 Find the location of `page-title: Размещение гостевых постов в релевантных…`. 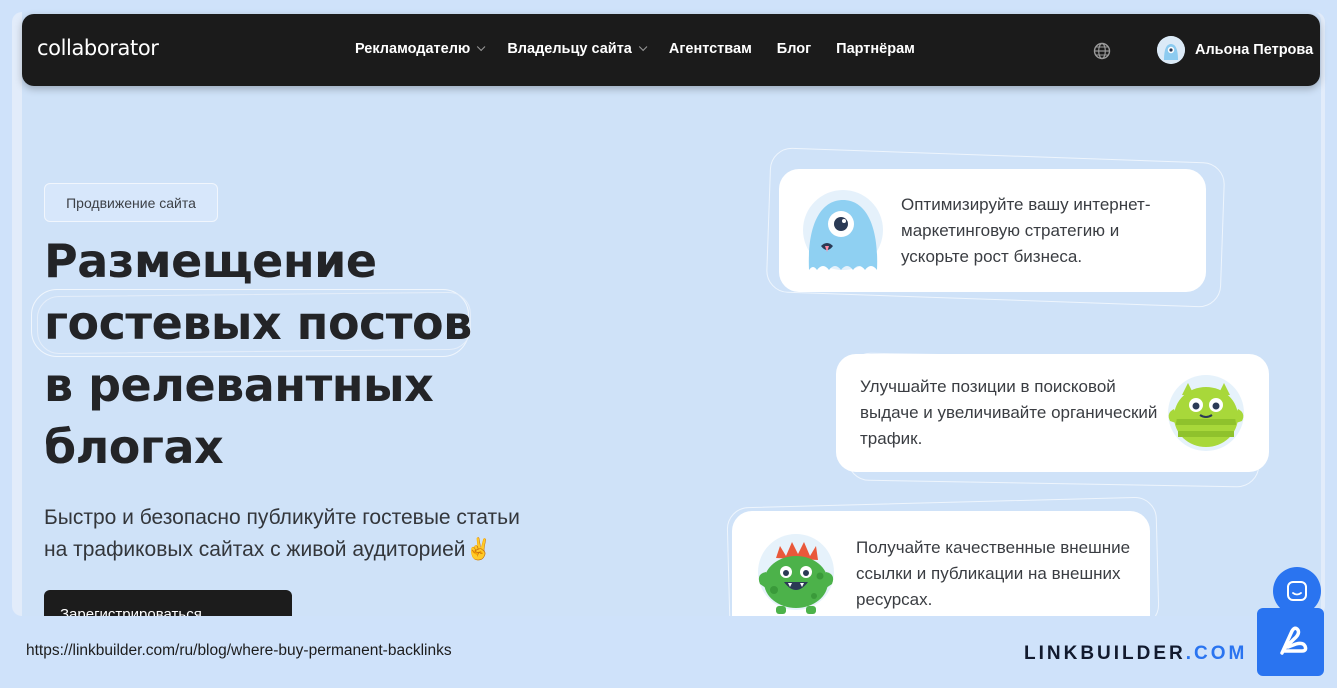

page-title: Размещение гостевых постов в релевантных… is located at coordinates (314, 354).